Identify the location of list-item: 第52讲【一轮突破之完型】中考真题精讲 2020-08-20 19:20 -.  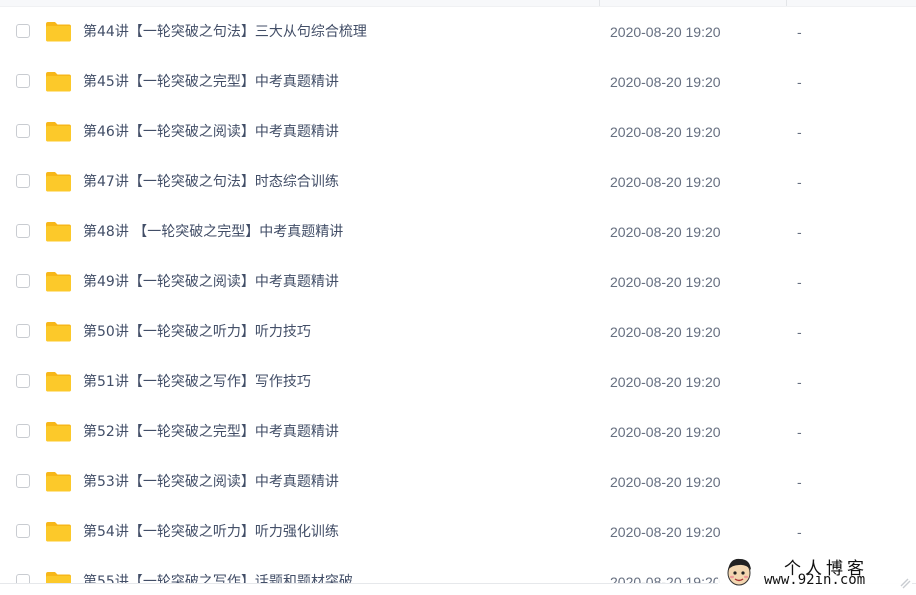
(458, 432).